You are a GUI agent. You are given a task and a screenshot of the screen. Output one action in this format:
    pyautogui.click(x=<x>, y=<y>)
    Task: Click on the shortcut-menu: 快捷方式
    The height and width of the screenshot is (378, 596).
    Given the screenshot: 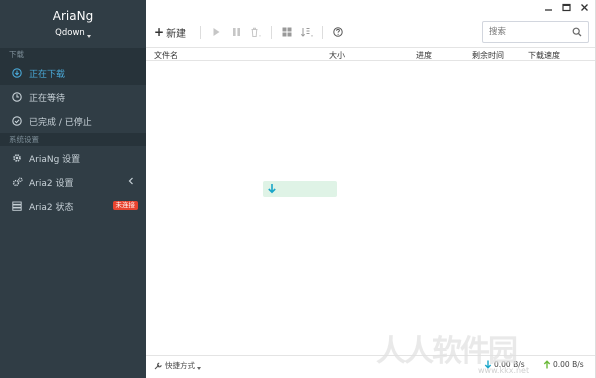 What is the action you would take?
    pyautogui.click(x=177, y=365)
    